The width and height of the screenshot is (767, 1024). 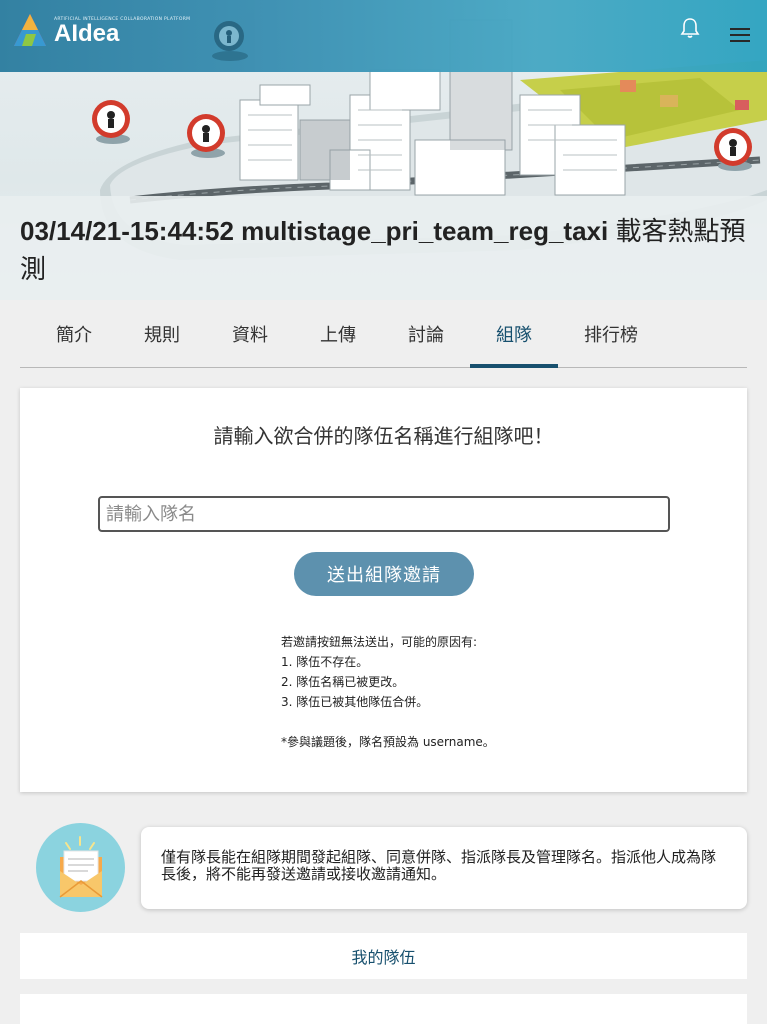 What do you see at coordinates (383, 956) in the screenshot?
I see `my-team-header: 我的隊伍` at bounding box center [383, 956].